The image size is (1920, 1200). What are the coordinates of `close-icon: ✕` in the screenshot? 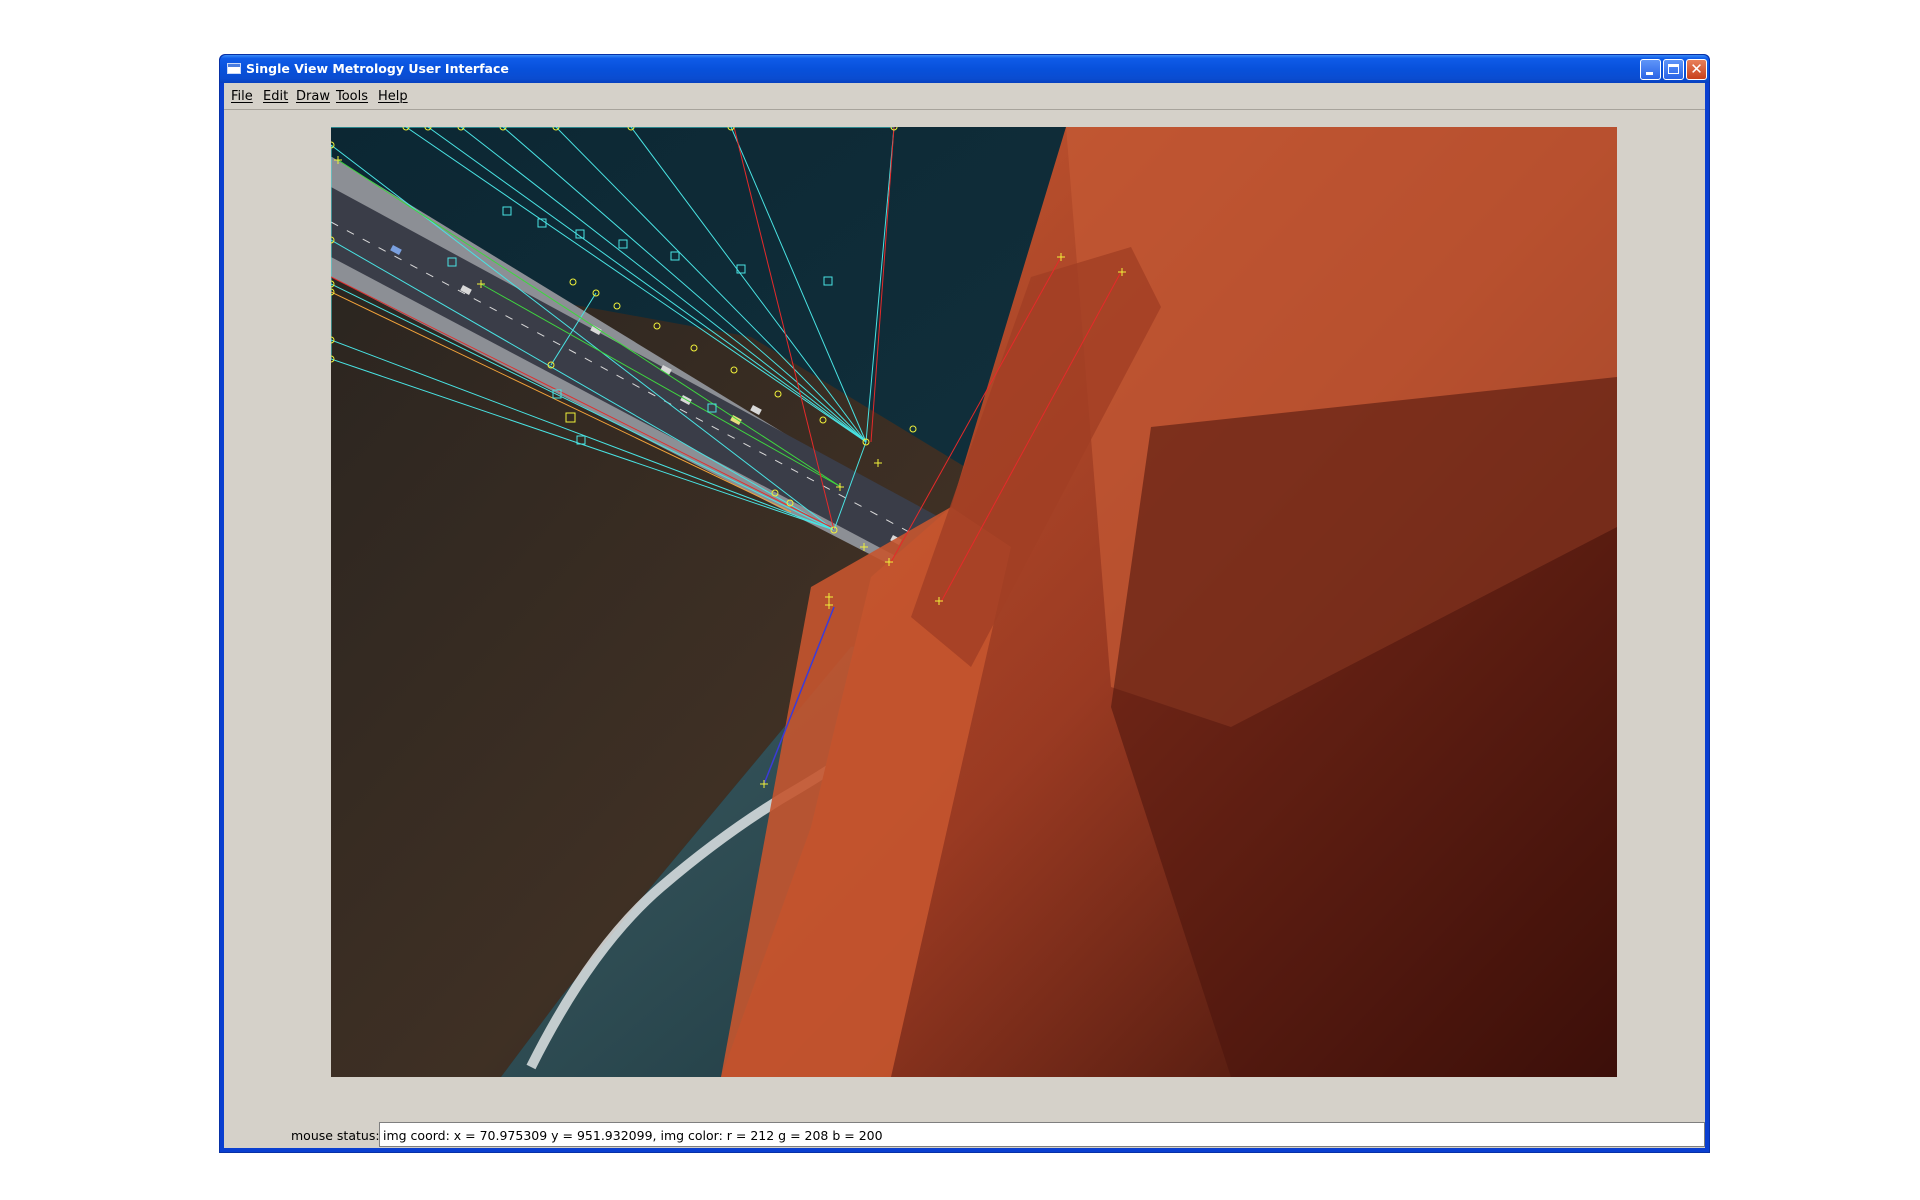 It's located at (1696, 69).